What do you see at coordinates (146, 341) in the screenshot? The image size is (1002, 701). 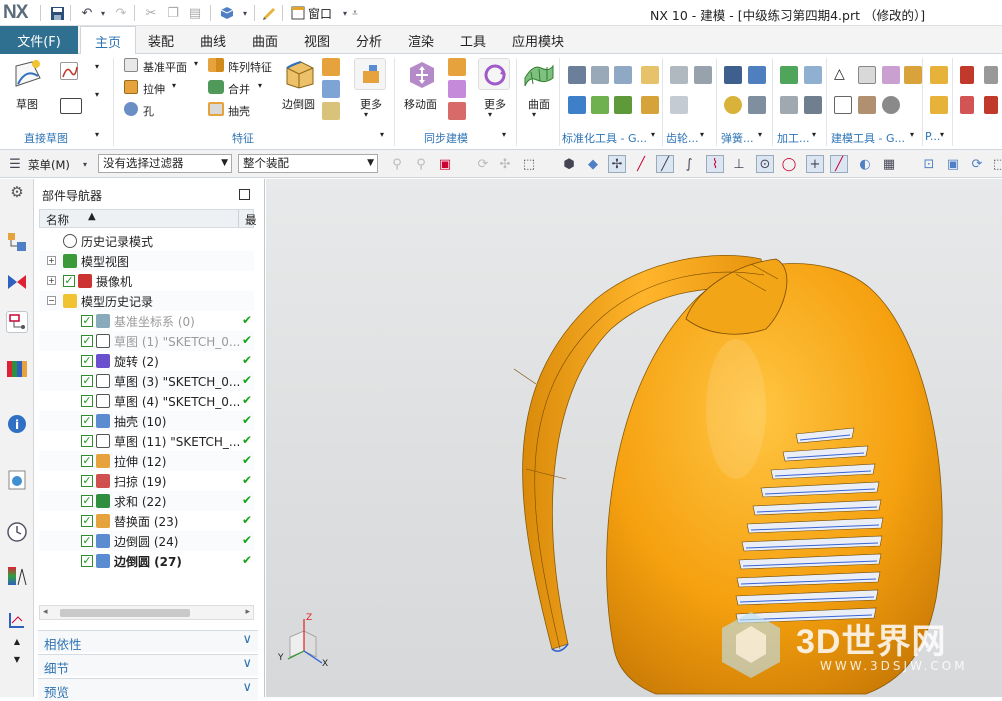 I see `tree-row: ✓ 草图 (1) "SKETCH_0... ✔` at bounding box center [146, 341].